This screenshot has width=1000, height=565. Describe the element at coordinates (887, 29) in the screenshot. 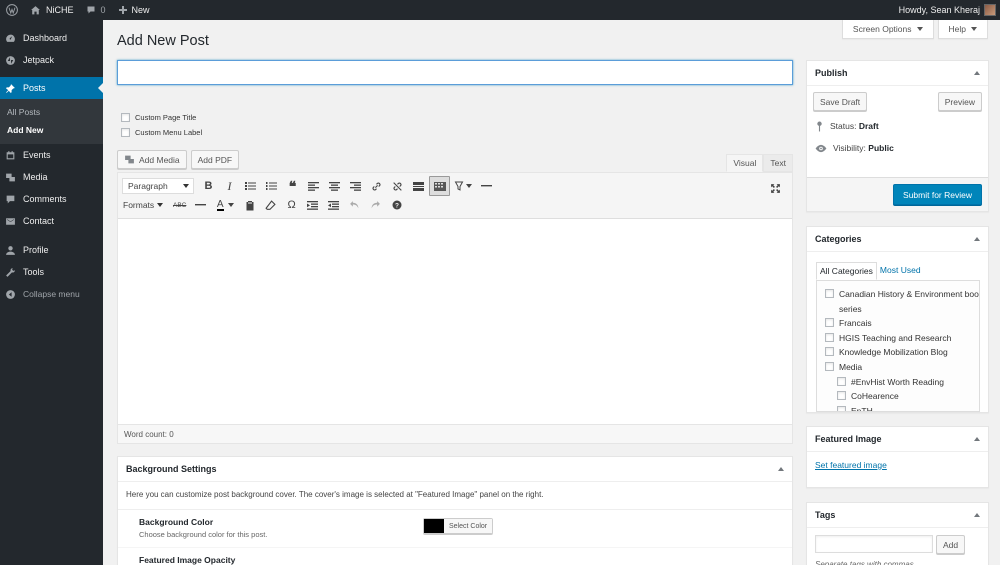

I see `screen-options-button: Screen Options` at that location.